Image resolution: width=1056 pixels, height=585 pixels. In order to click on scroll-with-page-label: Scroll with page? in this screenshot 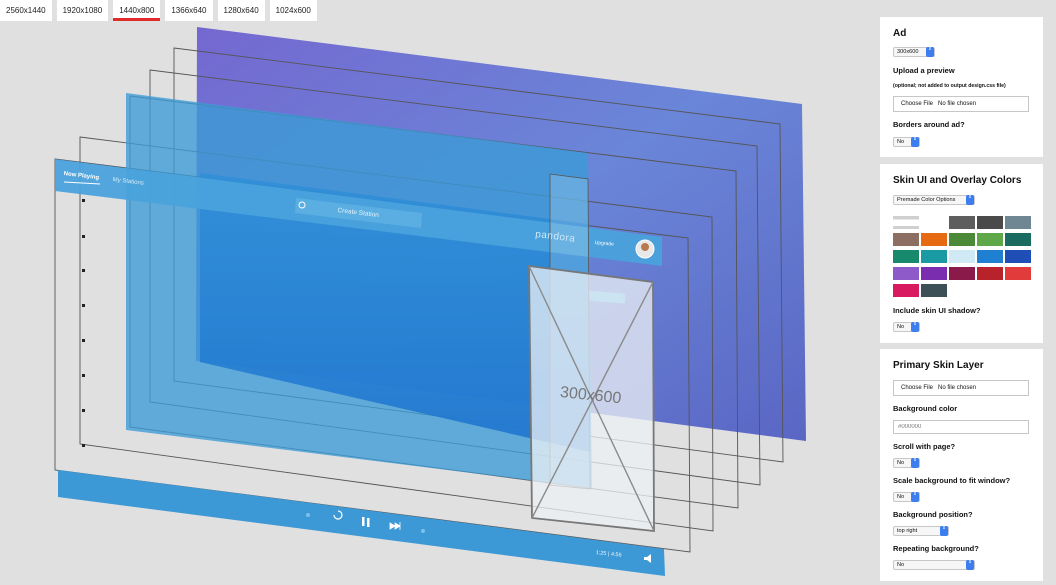, I will do `click(924, 446)`.